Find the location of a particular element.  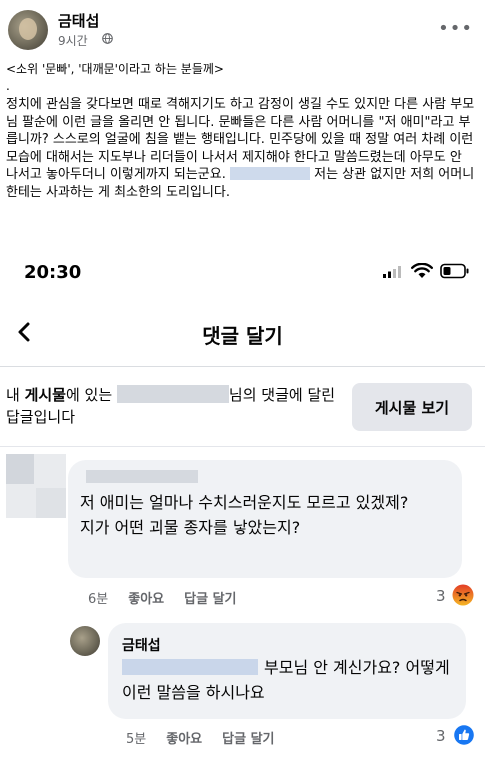

post-subject-line: <소위 '문빠', '대깨문'이라고 하는 분들께> is located at coordinates (115, 69).